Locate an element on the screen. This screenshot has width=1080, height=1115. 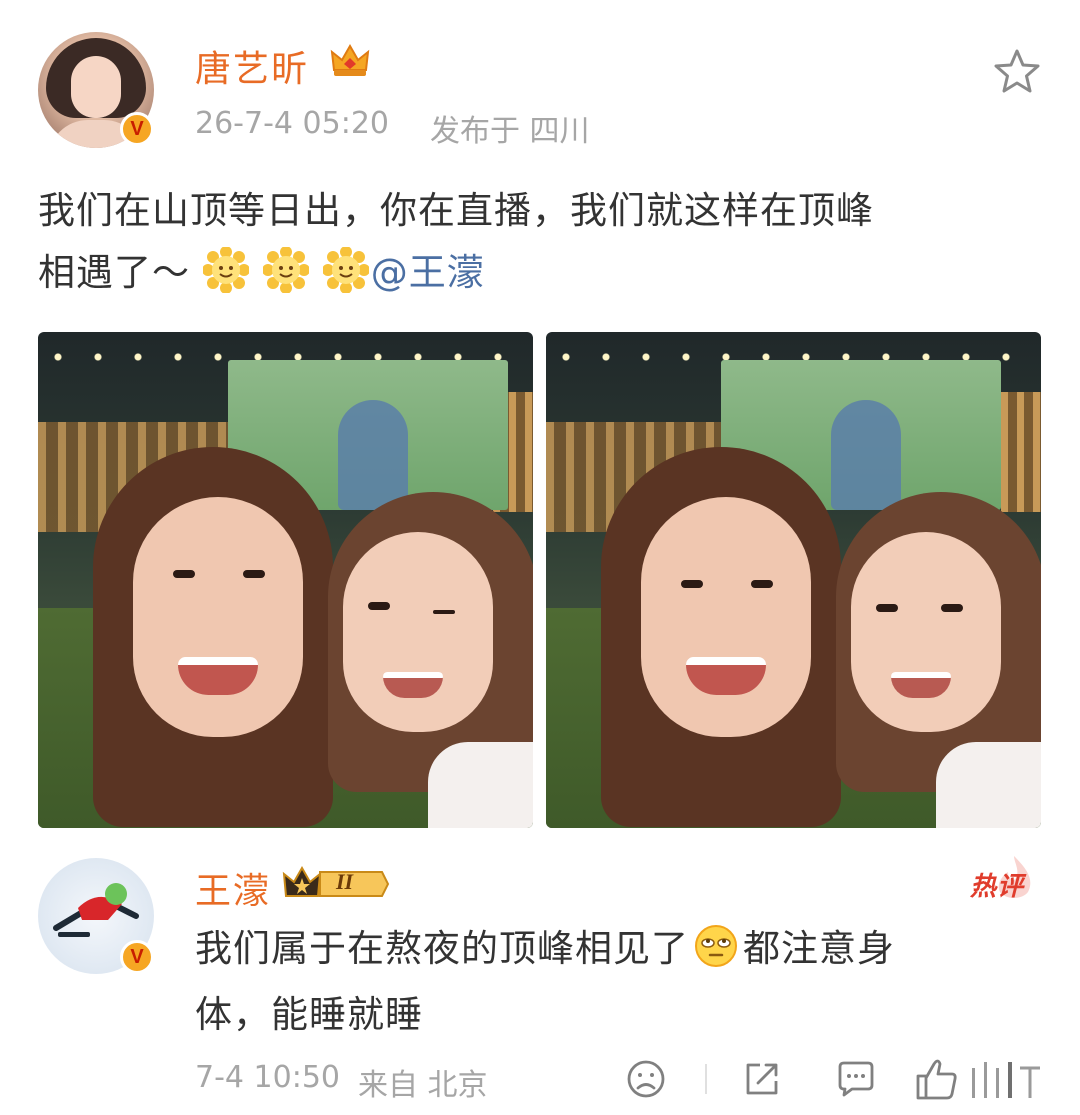
post-text-line-2: 相遇了～ @王濛 is located at coordinates (543, 273).